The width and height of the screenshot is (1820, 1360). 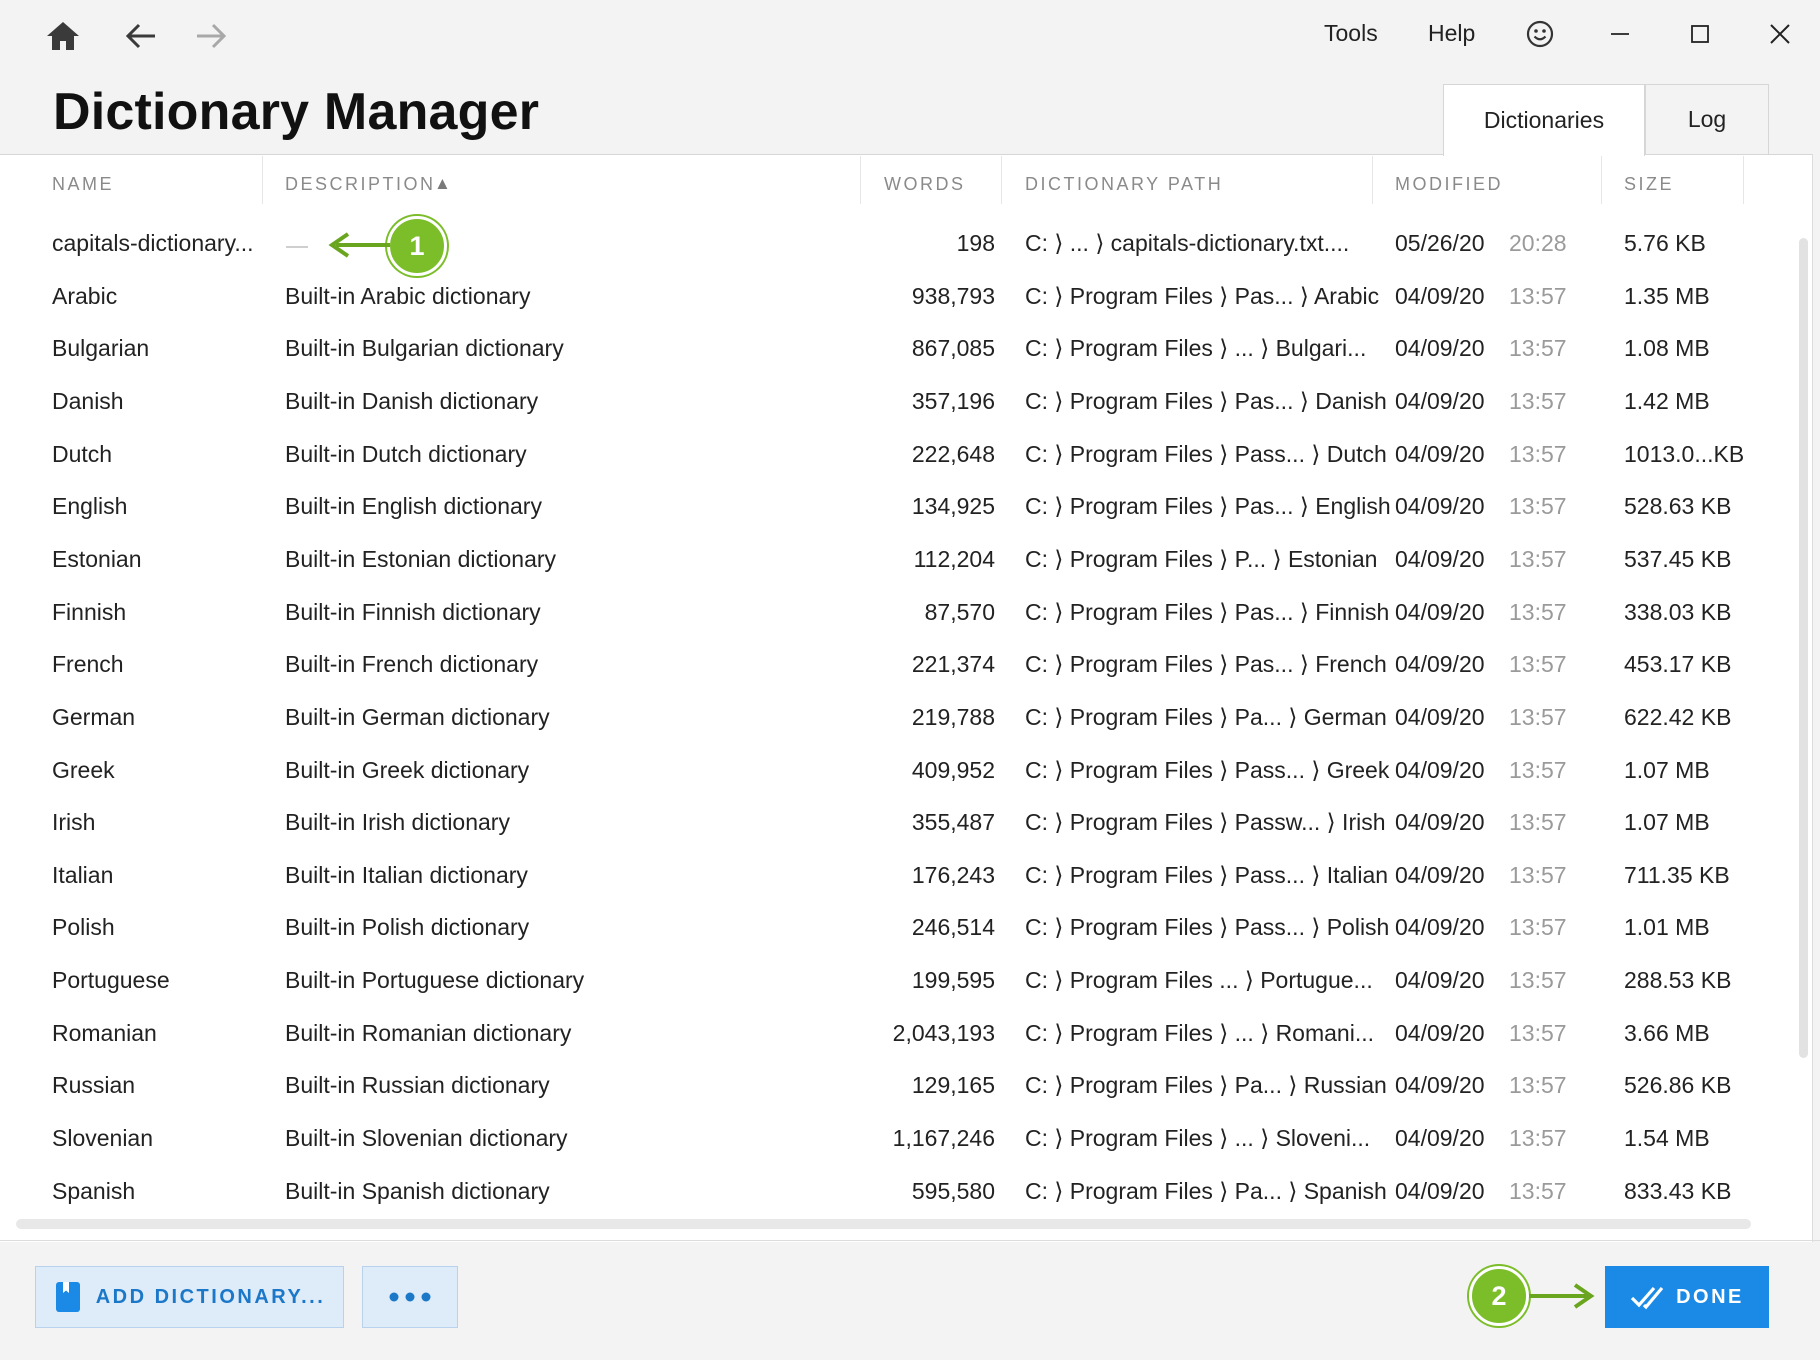 I want to click on more-options-button, so click(x=410, y=1297).